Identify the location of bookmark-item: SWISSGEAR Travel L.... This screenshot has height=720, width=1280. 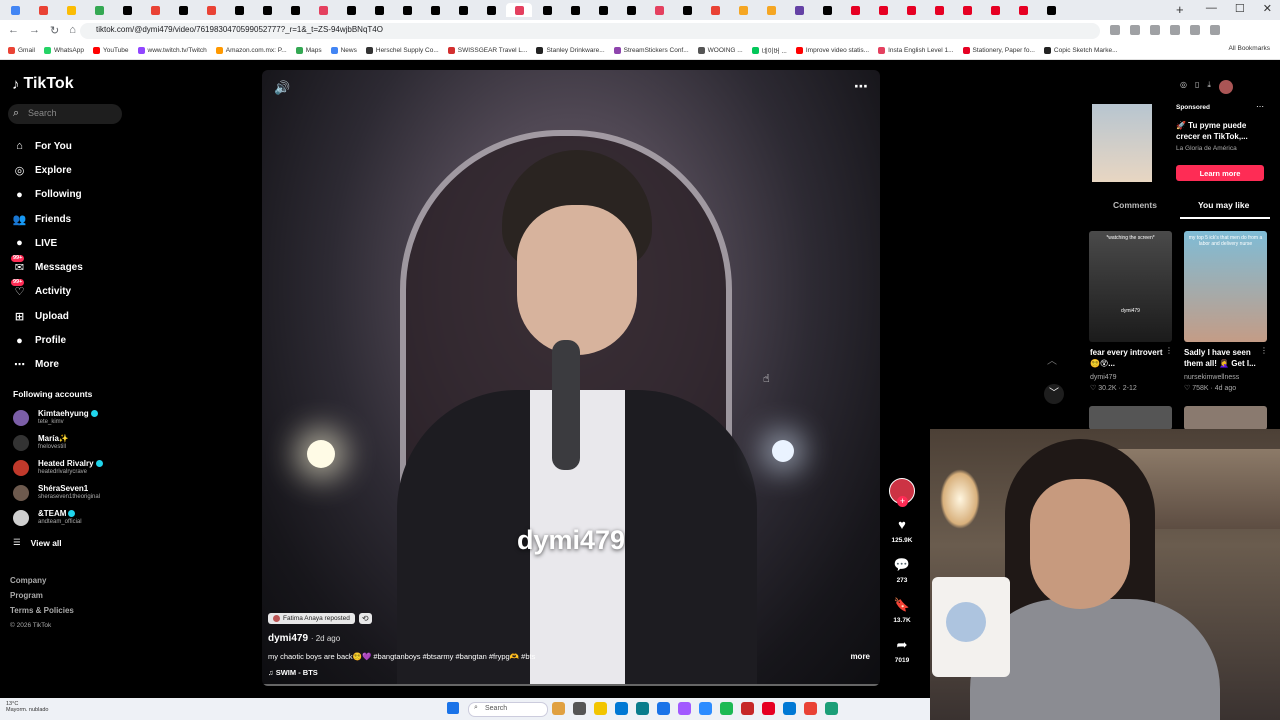
(487, 50).